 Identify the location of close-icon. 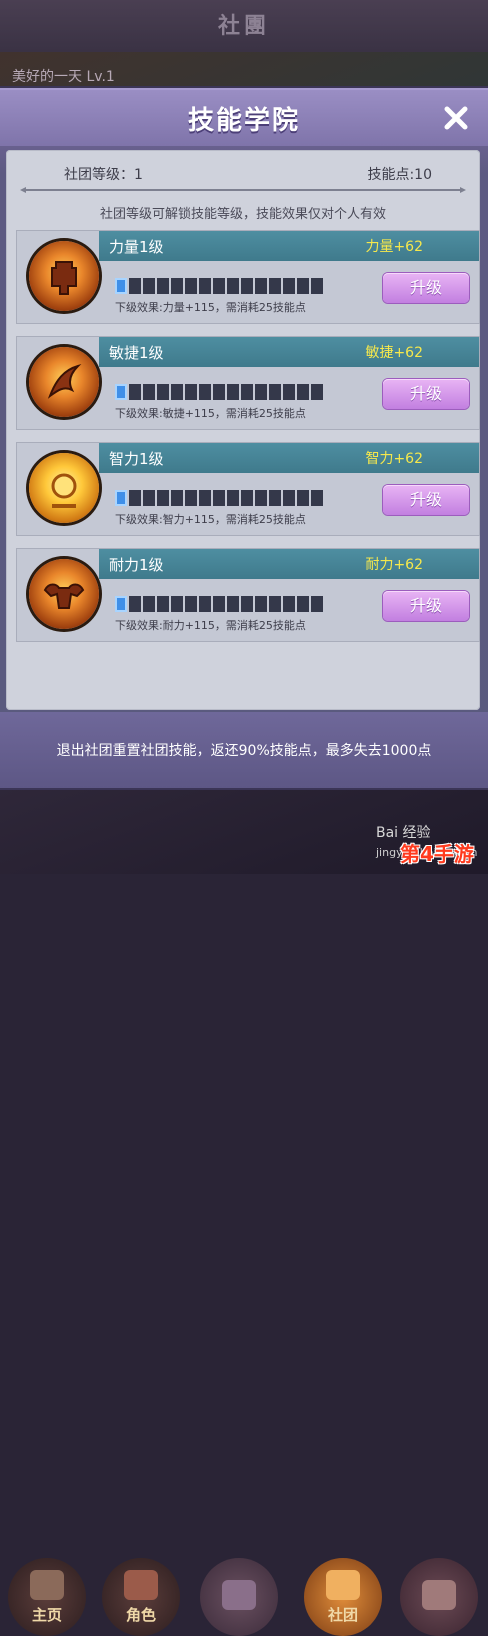
(456, 118).